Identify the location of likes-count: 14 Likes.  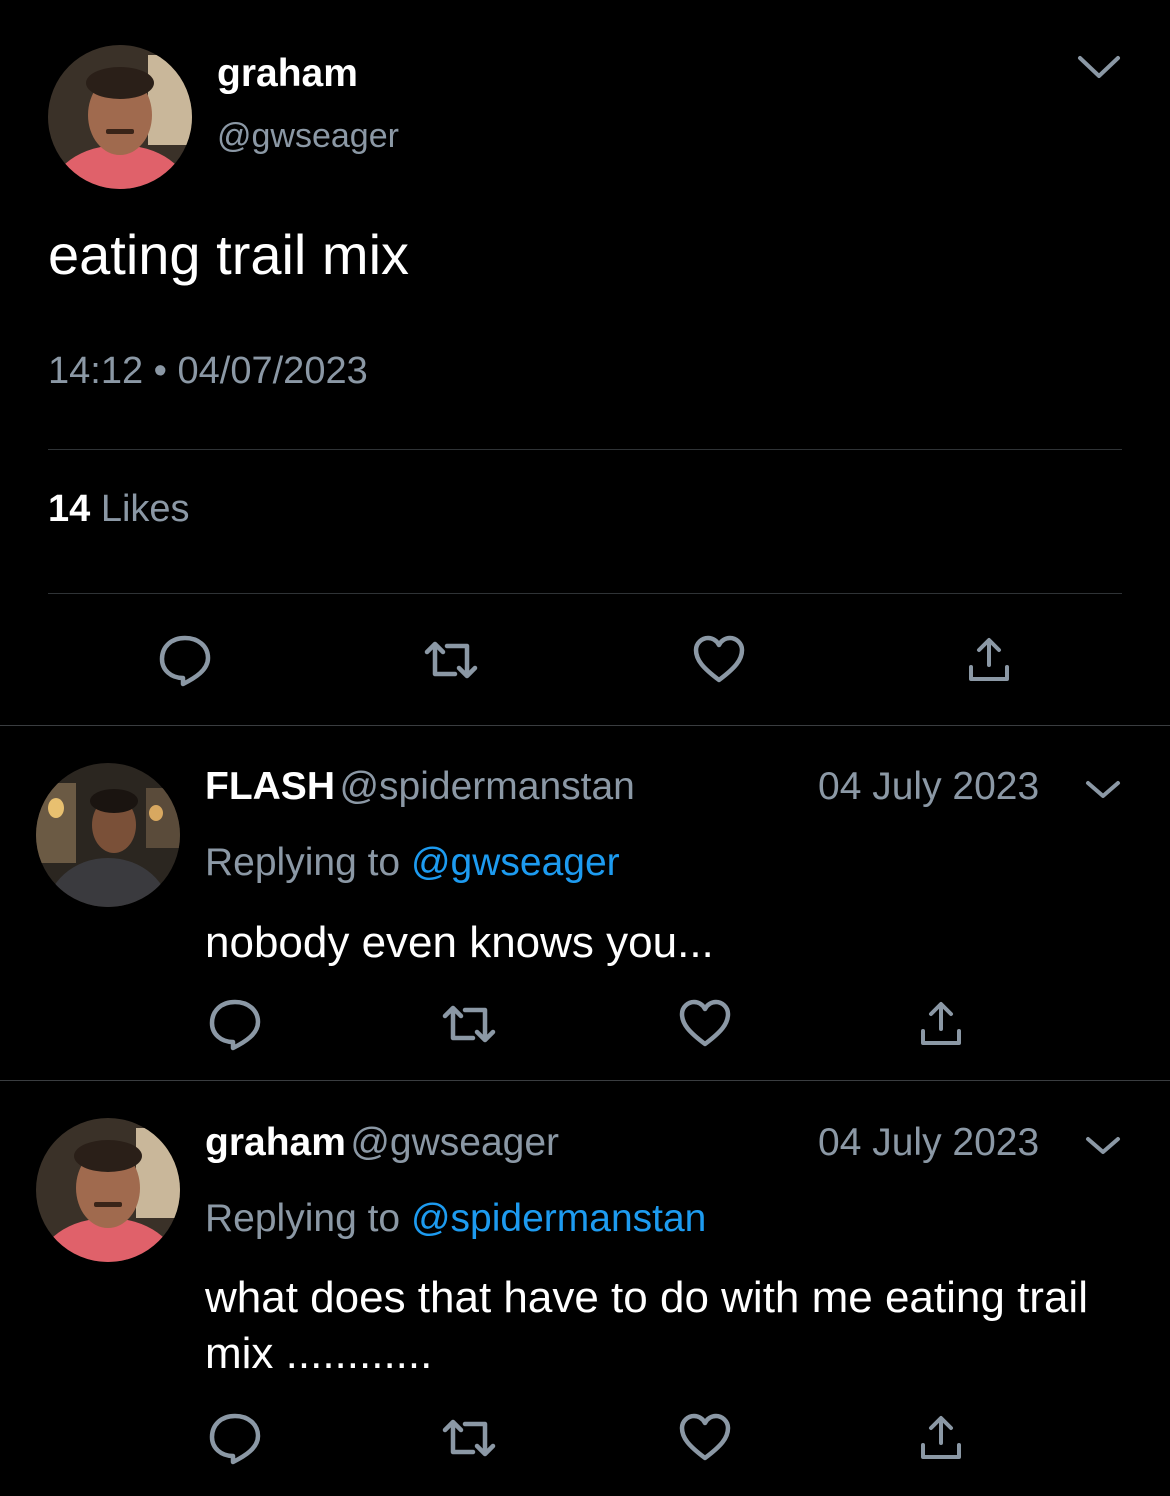
(119, 509).